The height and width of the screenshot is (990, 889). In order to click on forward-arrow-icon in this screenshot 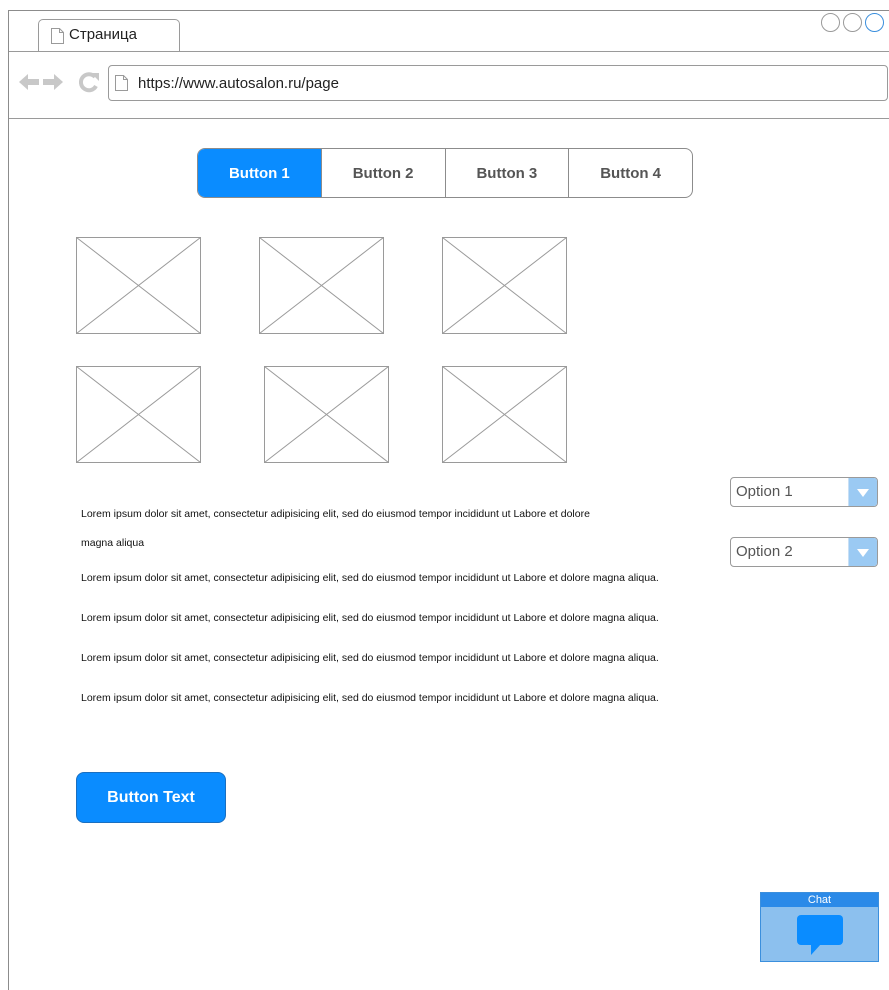, I will do `click(53, 82)`.